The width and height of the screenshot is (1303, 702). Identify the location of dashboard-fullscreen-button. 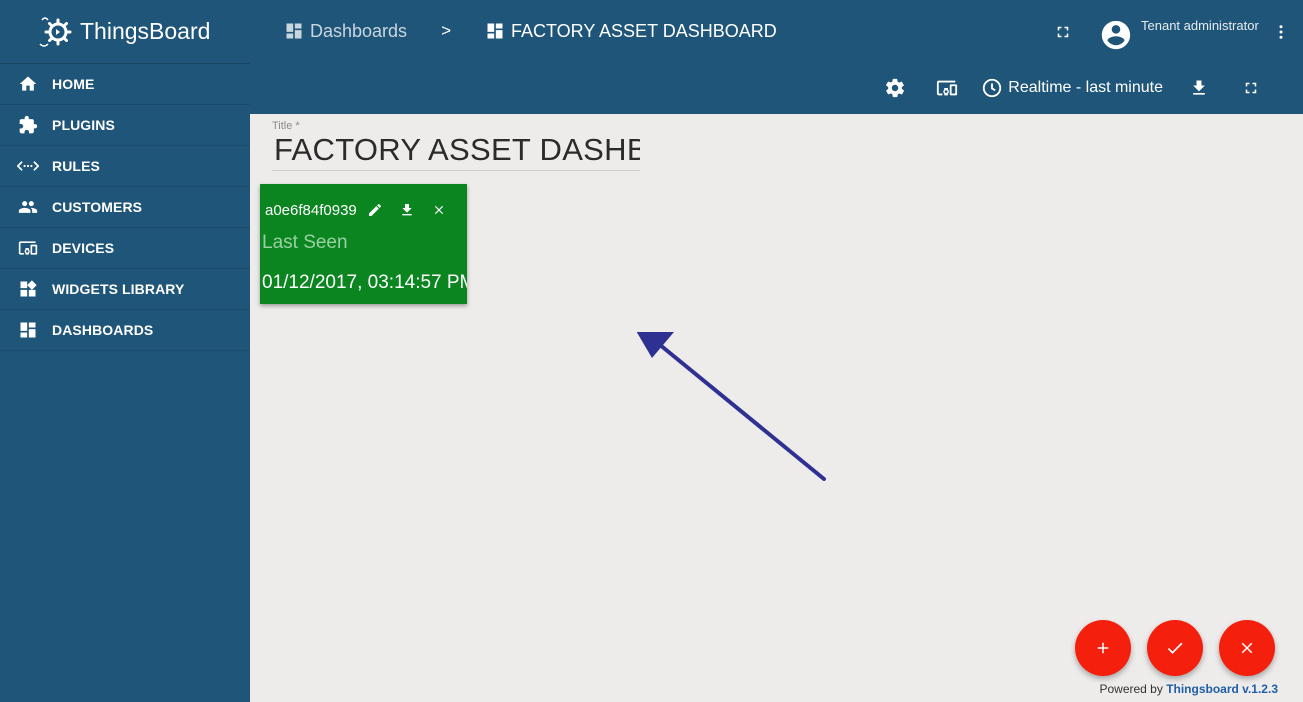
(1251, 88).